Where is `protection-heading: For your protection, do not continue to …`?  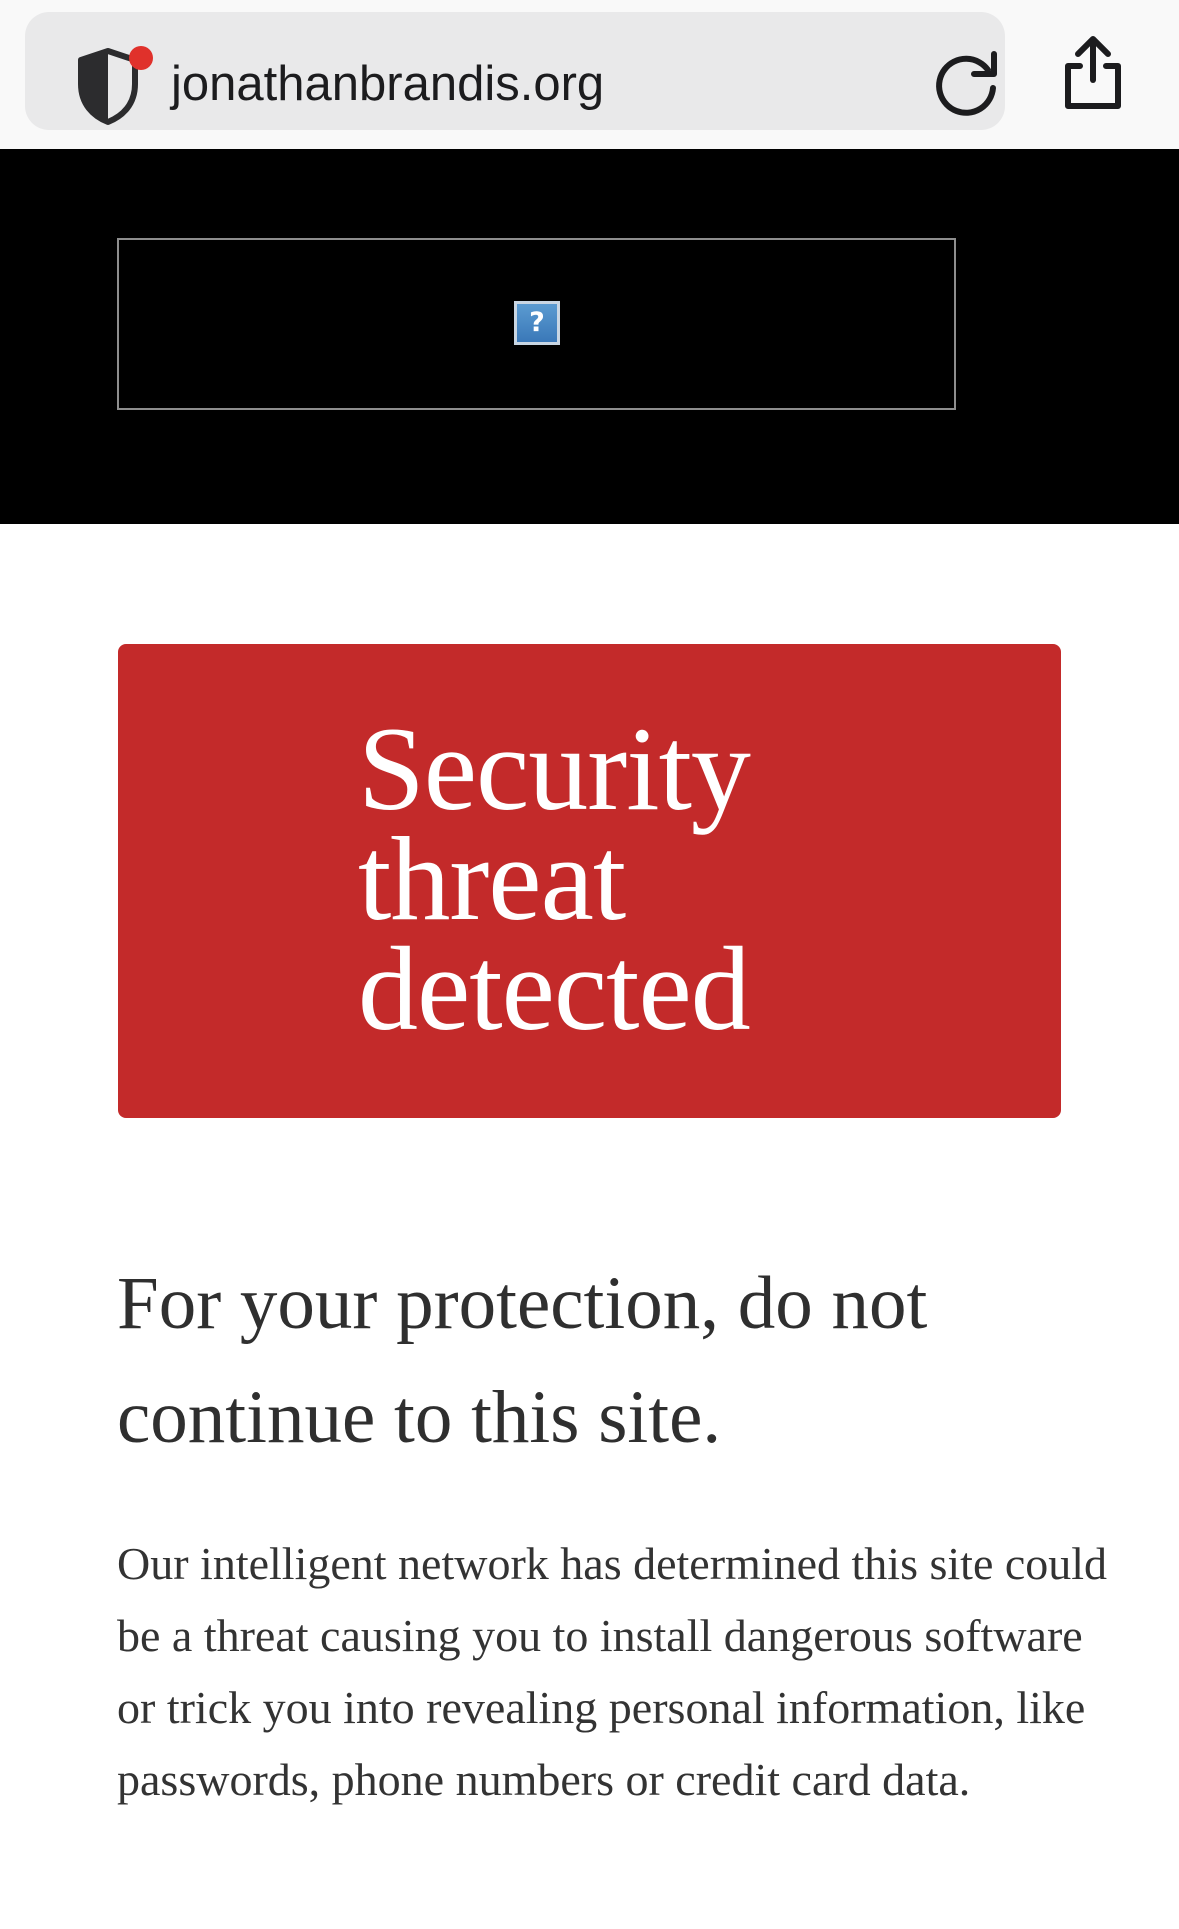
protection-heading: For your protection, do not continue to … is located at coordinates (522, 1360).